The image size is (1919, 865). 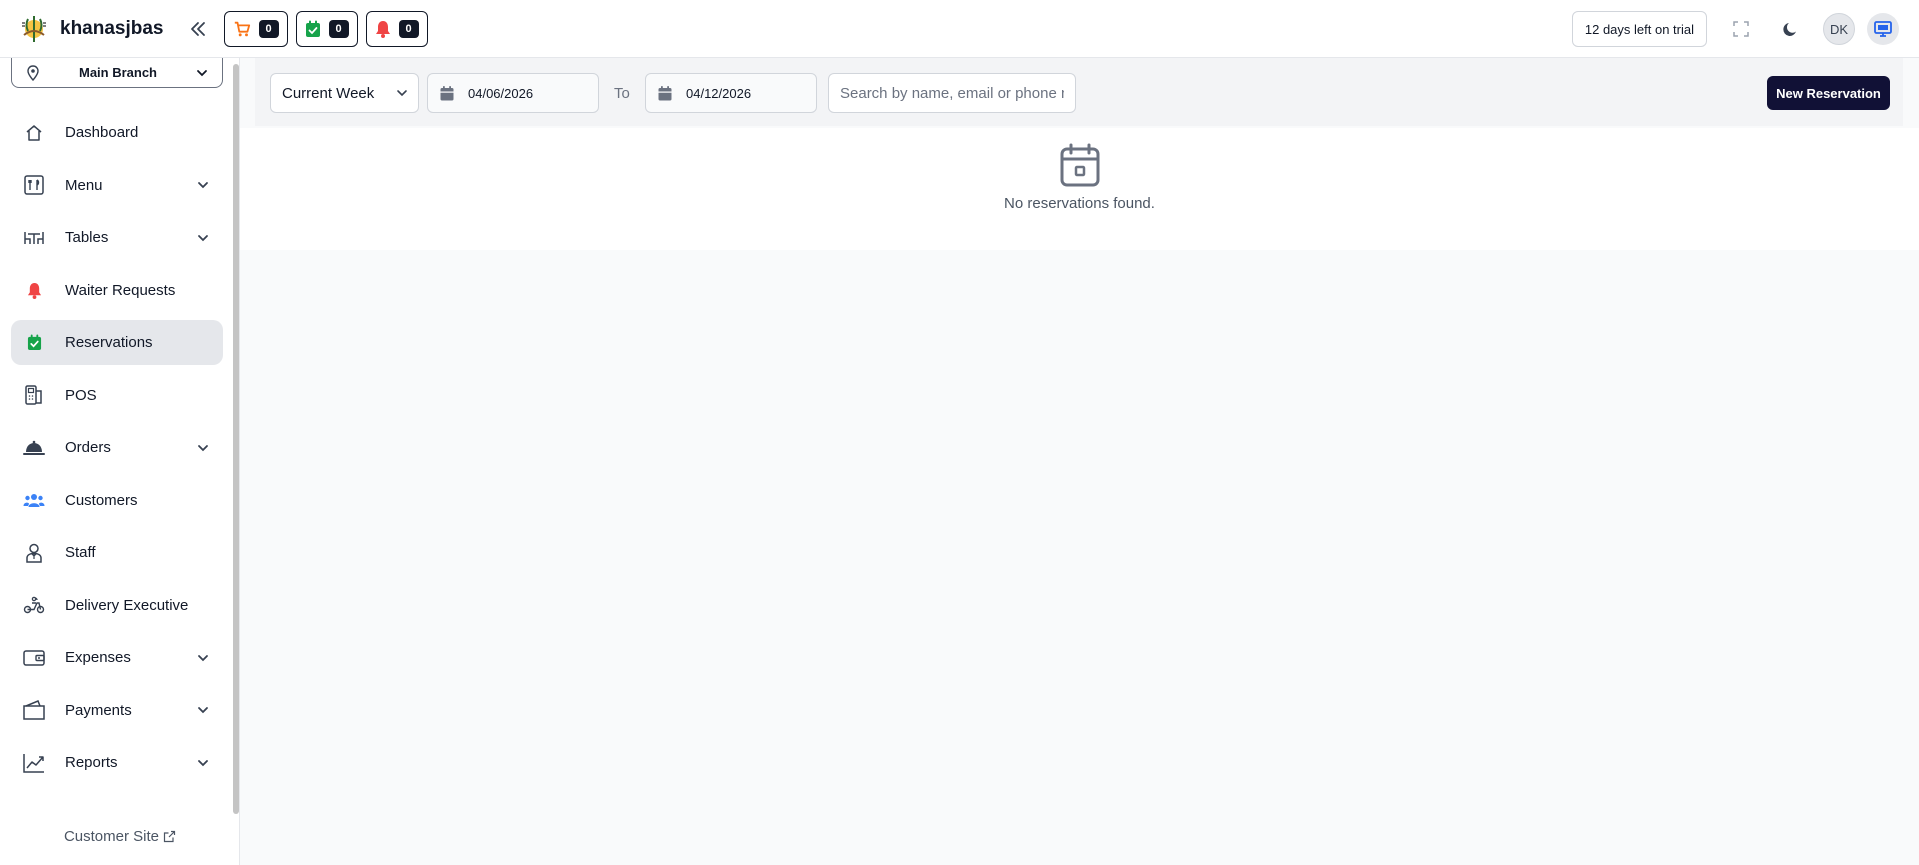 I want to click on brand-name: khanasjbas, so click(x=112, y=28).